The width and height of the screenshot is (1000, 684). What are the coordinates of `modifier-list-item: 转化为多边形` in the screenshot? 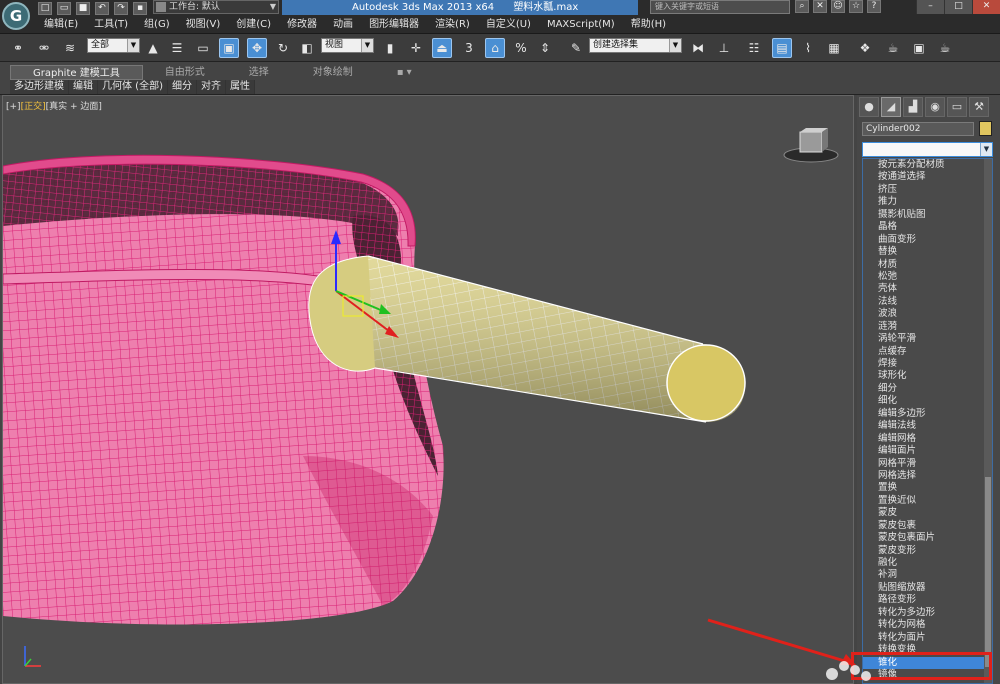 It's located at (927, 613).